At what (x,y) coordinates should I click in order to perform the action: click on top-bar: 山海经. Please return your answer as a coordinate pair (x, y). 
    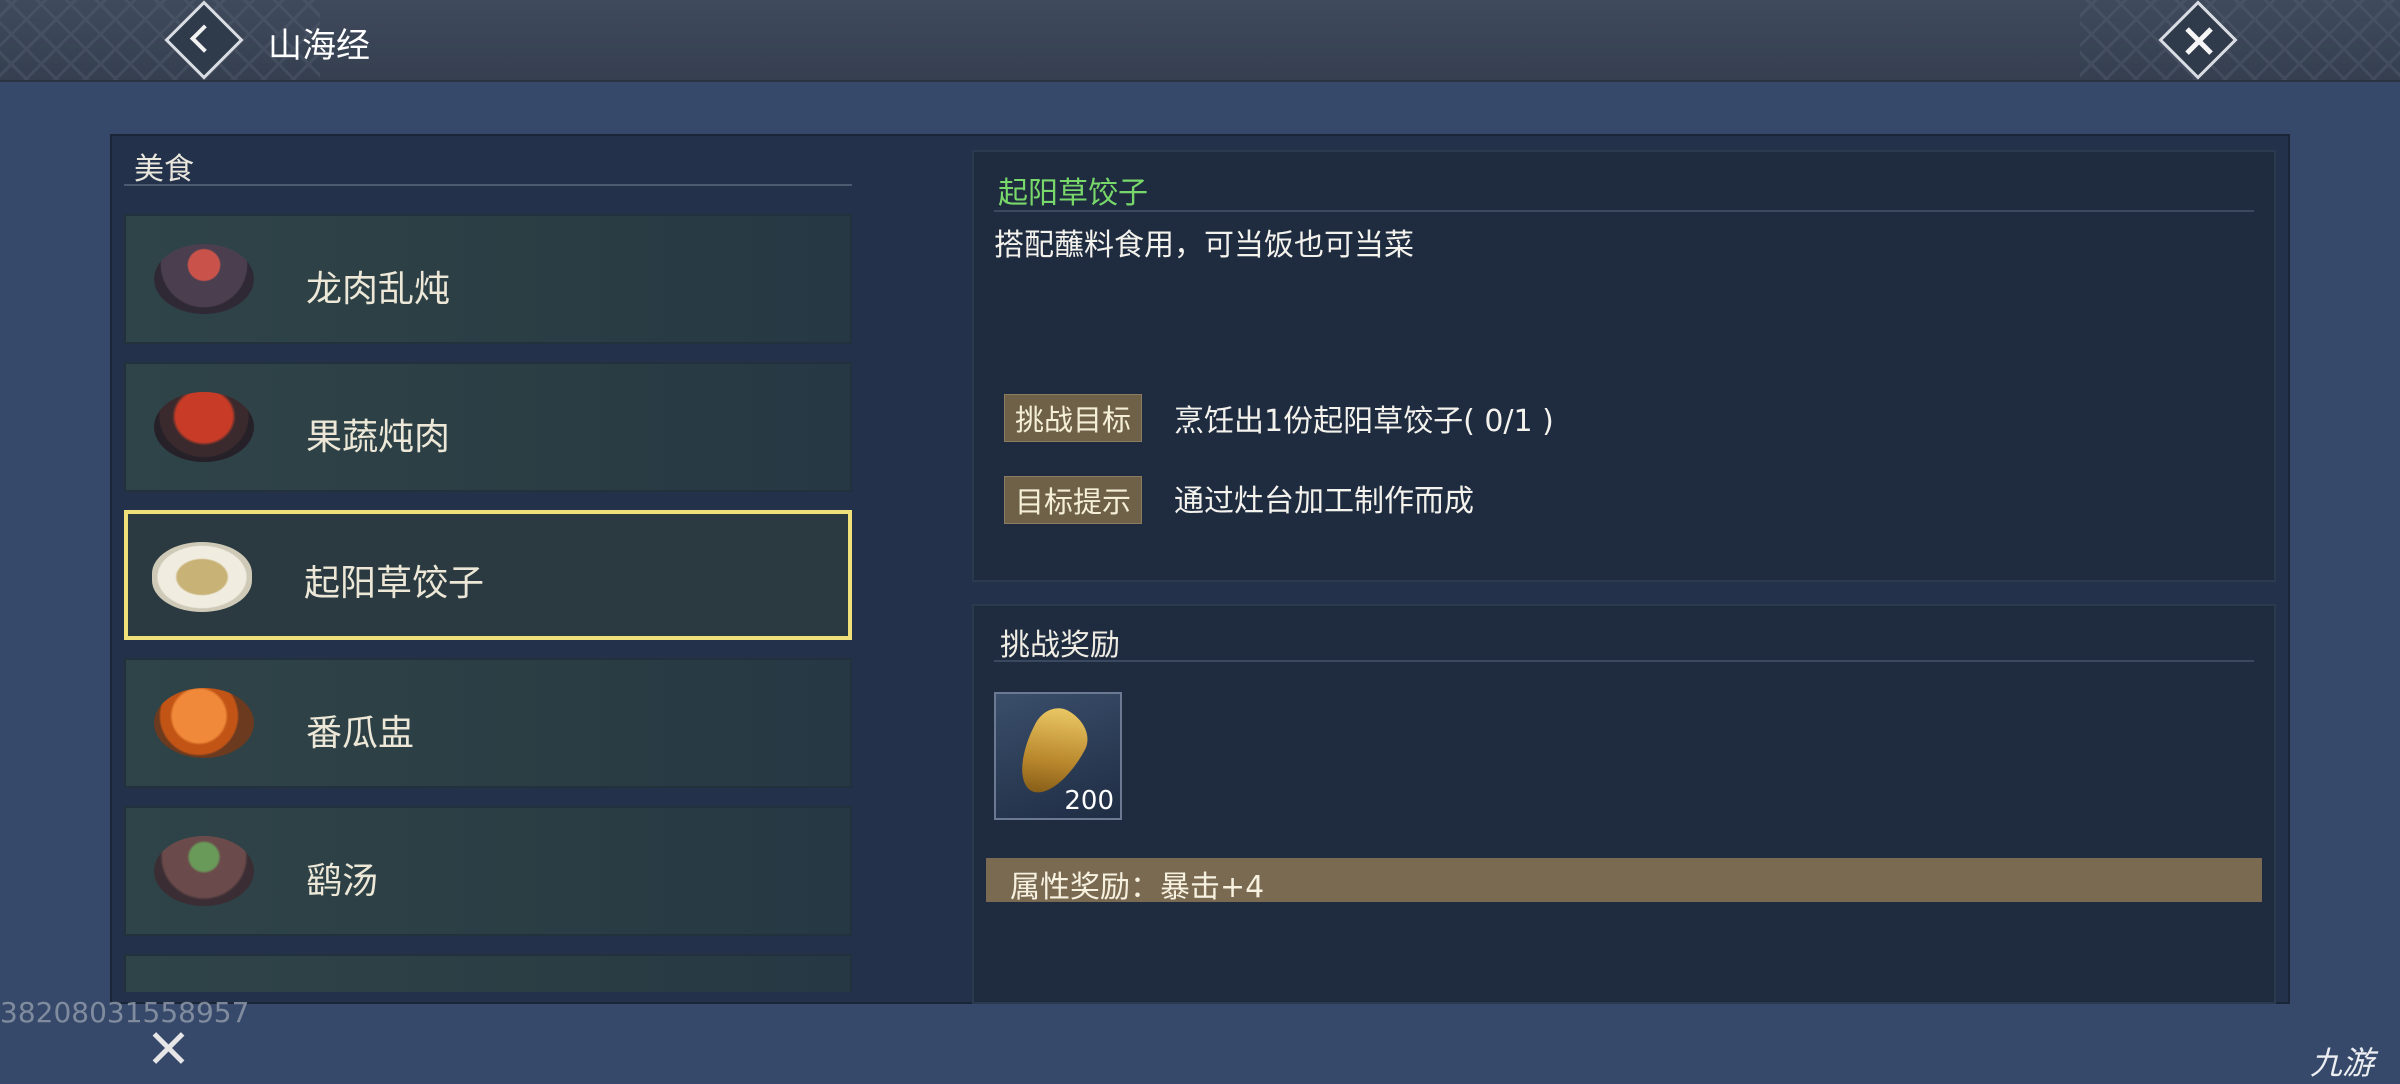
    Looking at the image, I should click on (1200, 41).